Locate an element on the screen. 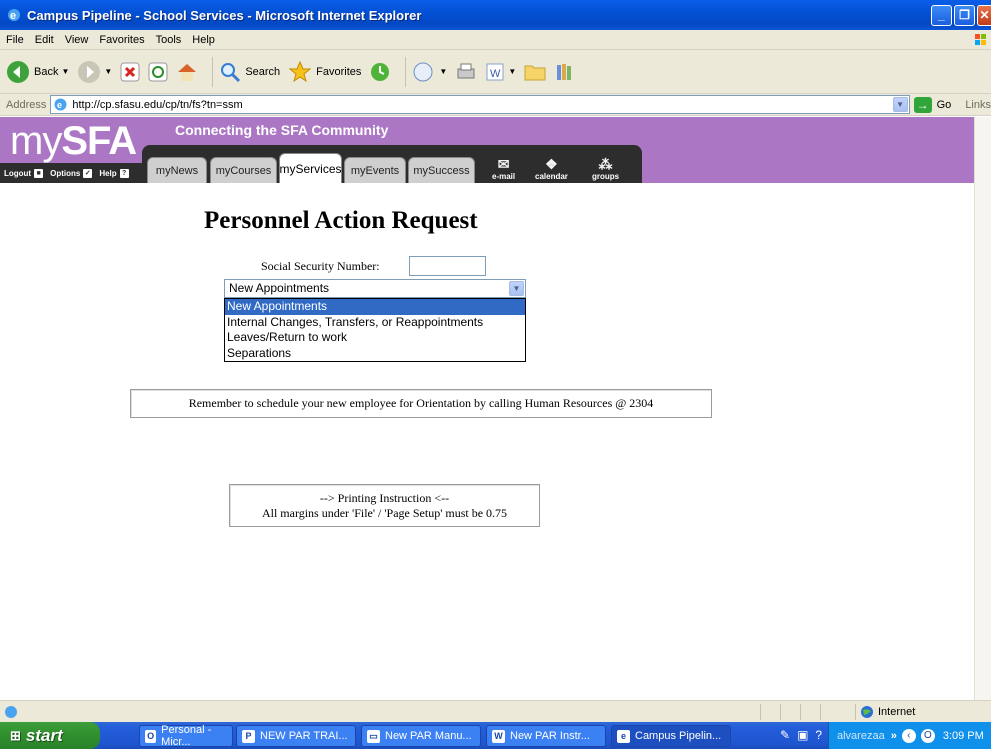 Image resolution: width=991 pixels, height=749 pixels. go-button: → Go is located at coordinates (932, 104).